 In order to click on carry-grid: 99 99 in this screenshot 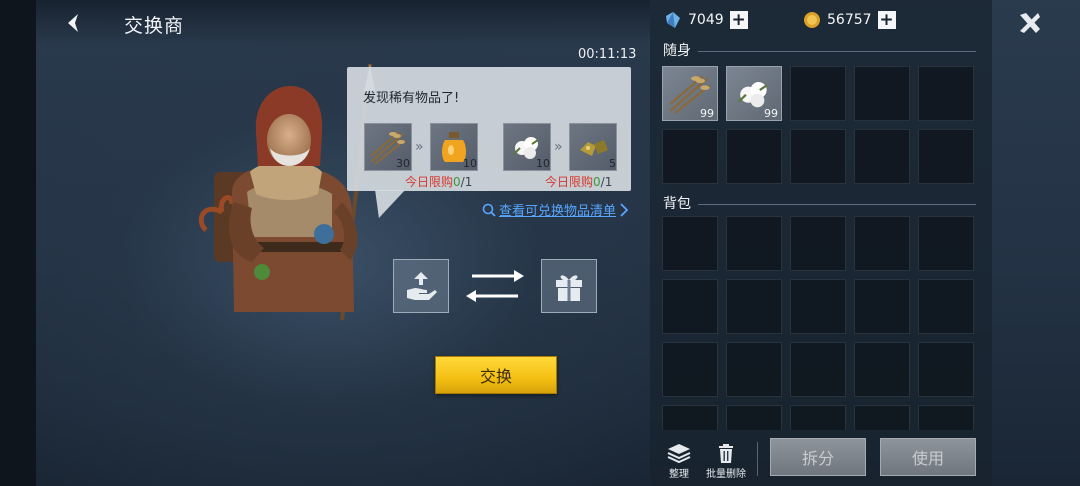, I will do `click(818, 125)`.